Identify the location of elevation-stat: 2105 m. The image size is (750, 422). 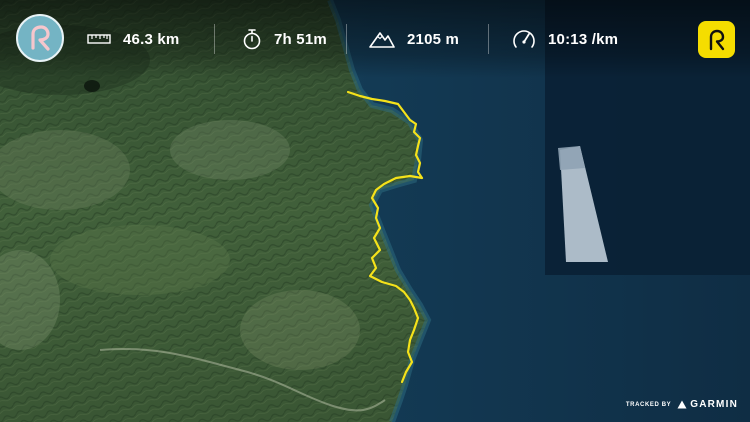
(414, 39).